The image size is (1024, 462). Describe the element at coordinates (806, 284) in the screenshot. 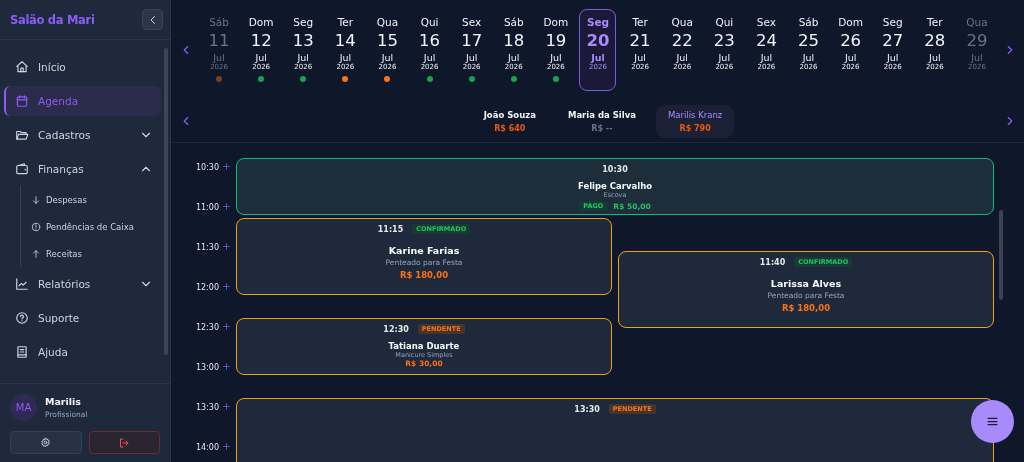

I see `client-name: Larissa Alves` at that location.